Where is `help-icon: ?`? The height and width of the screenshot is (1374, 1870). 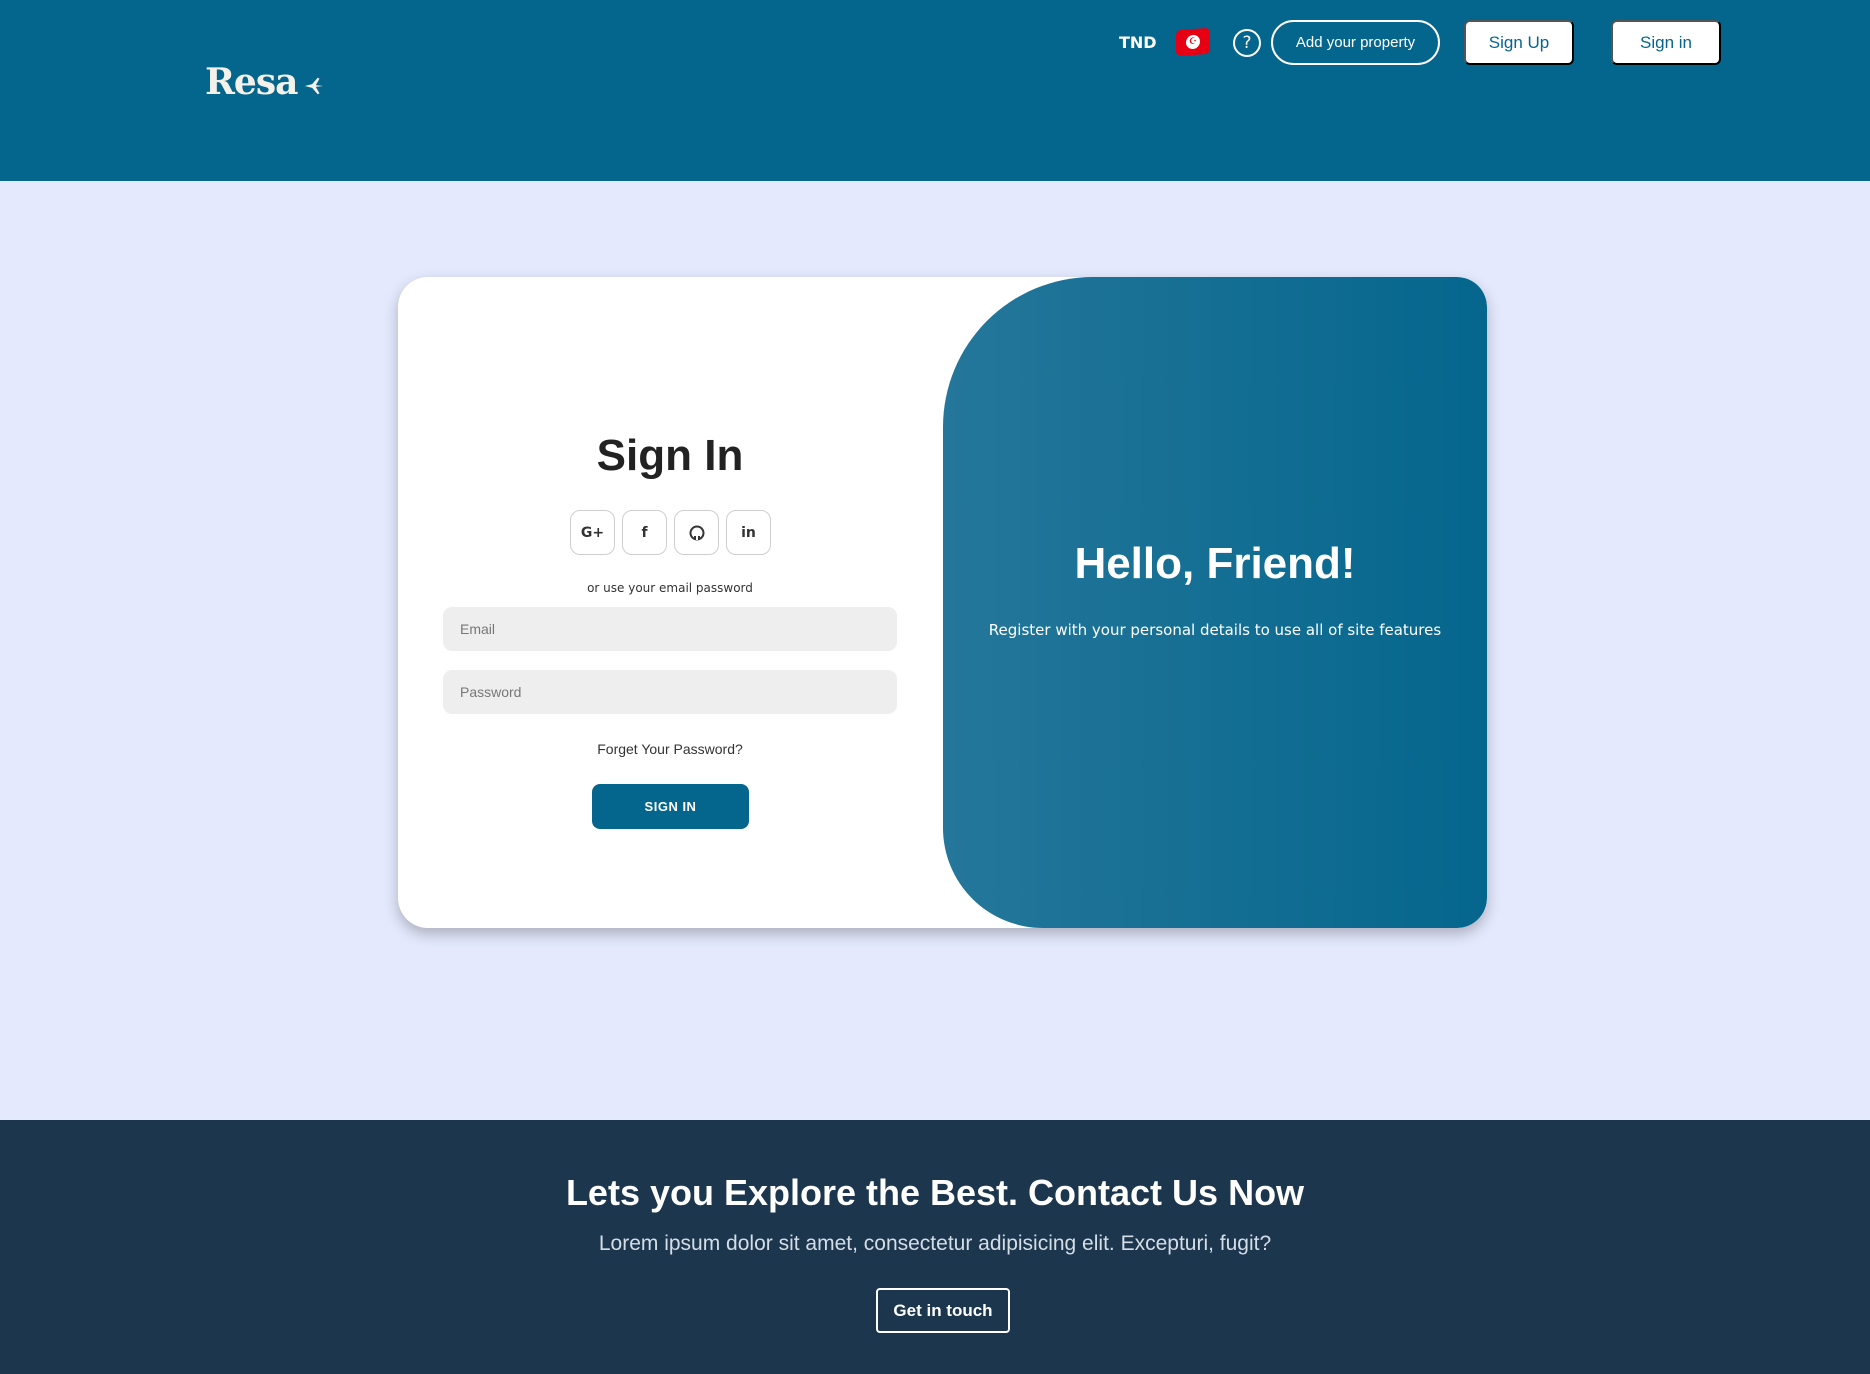
help-icon: ? is located at coordinates (1247, 43).